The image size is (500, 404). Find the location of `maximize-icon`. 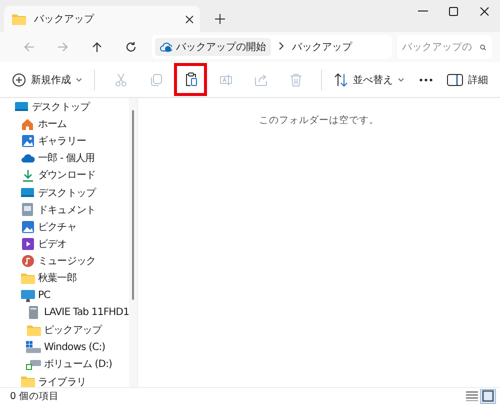

maximize-icon is located at coordinates (453, 11).